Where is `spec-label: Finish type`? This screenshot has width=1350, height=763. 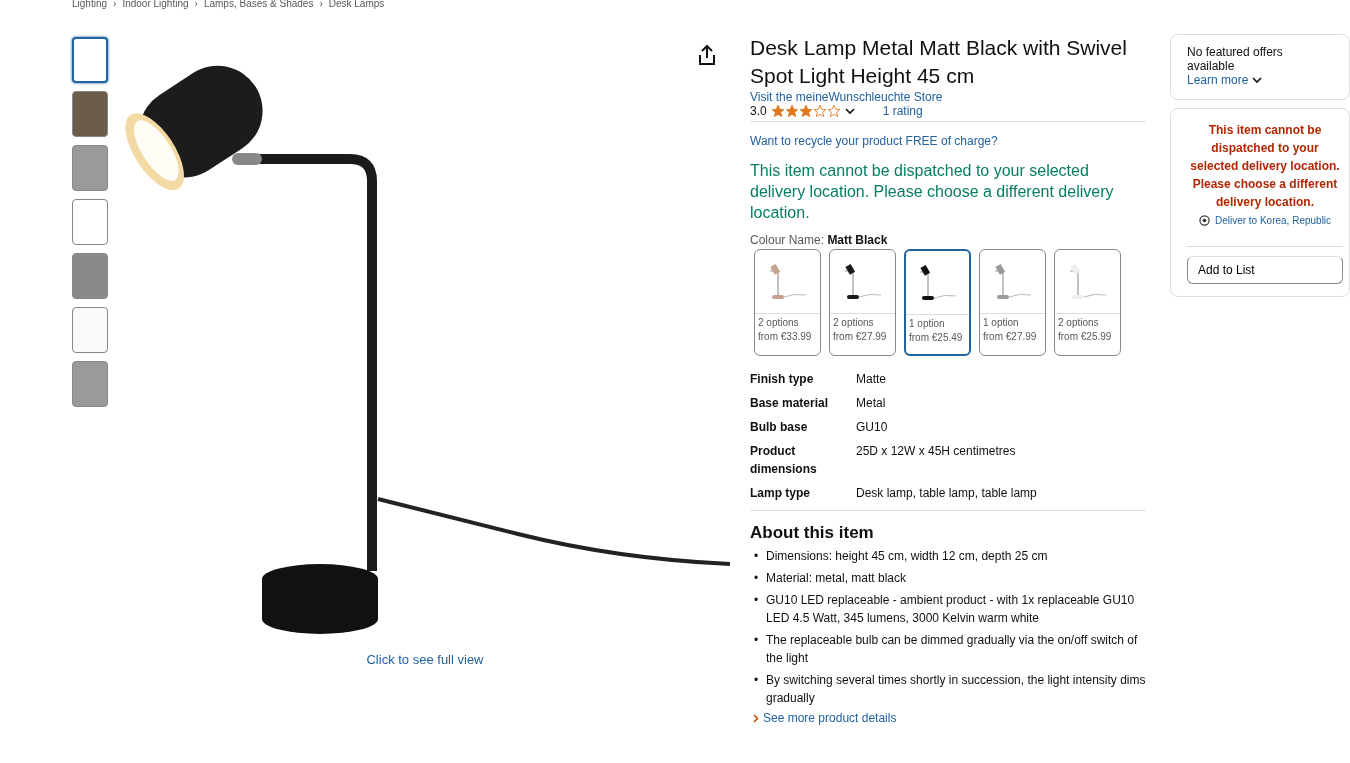 spec-label: Finish type is located at coordinates (782, 379).